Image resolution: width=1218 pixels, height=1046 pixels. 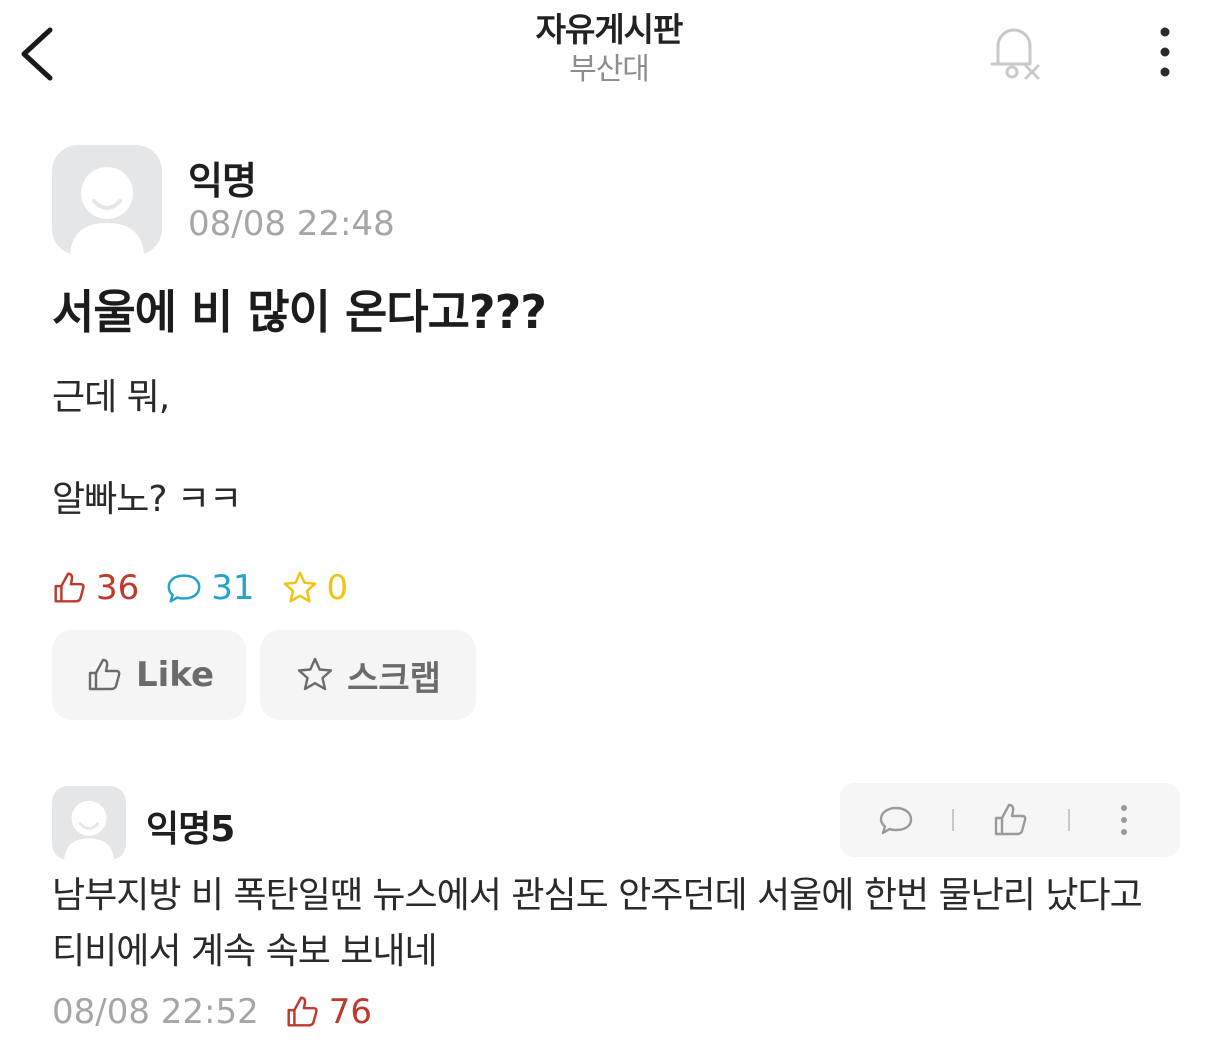 I want to click on chevron-left-icon, so click(x=37, y=54).